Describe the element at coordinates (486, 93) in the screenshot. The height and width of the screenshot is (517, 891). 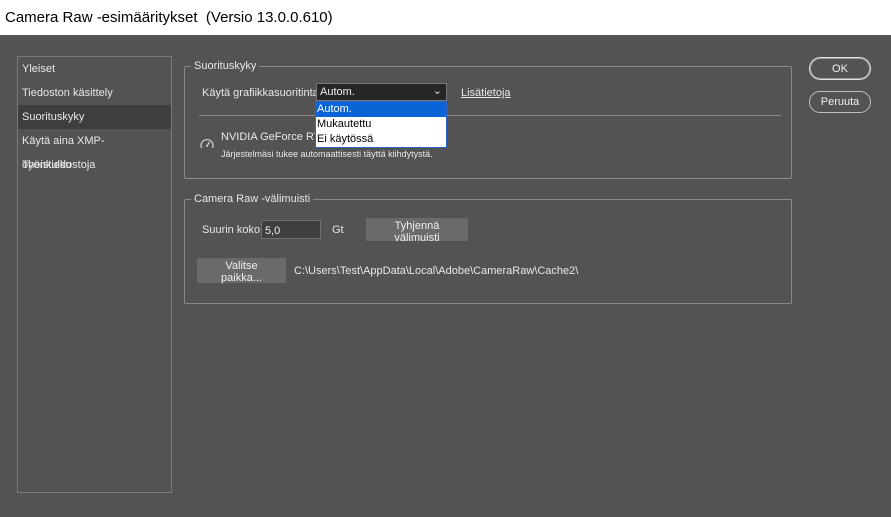
I see `more-info-link: Lisätietoja` at that location.